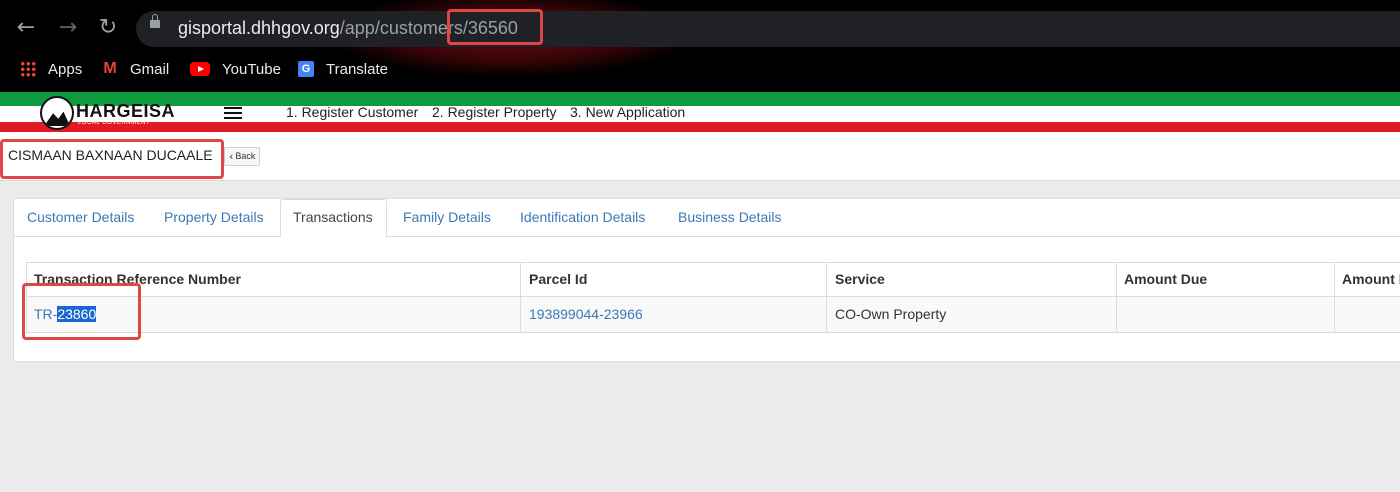 The width and height of the screenshot is (1400, 492). What do you see at coordinates (586, 314) in the screenshot?
I see `parcel-id-link: 193899044-23966` at bounding box center [586, 314].